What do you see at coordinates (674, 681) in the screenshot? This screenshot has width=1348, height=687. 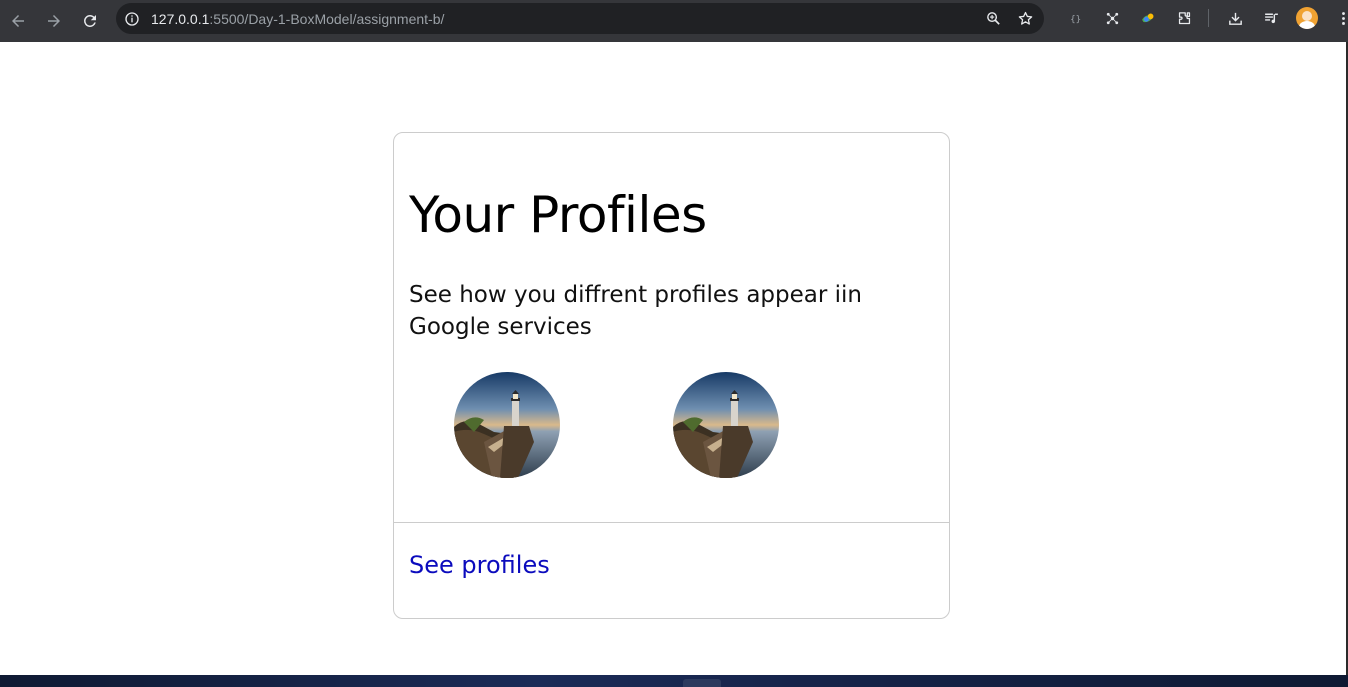 I see `os-taskbar` at bounding box center [674, 681].